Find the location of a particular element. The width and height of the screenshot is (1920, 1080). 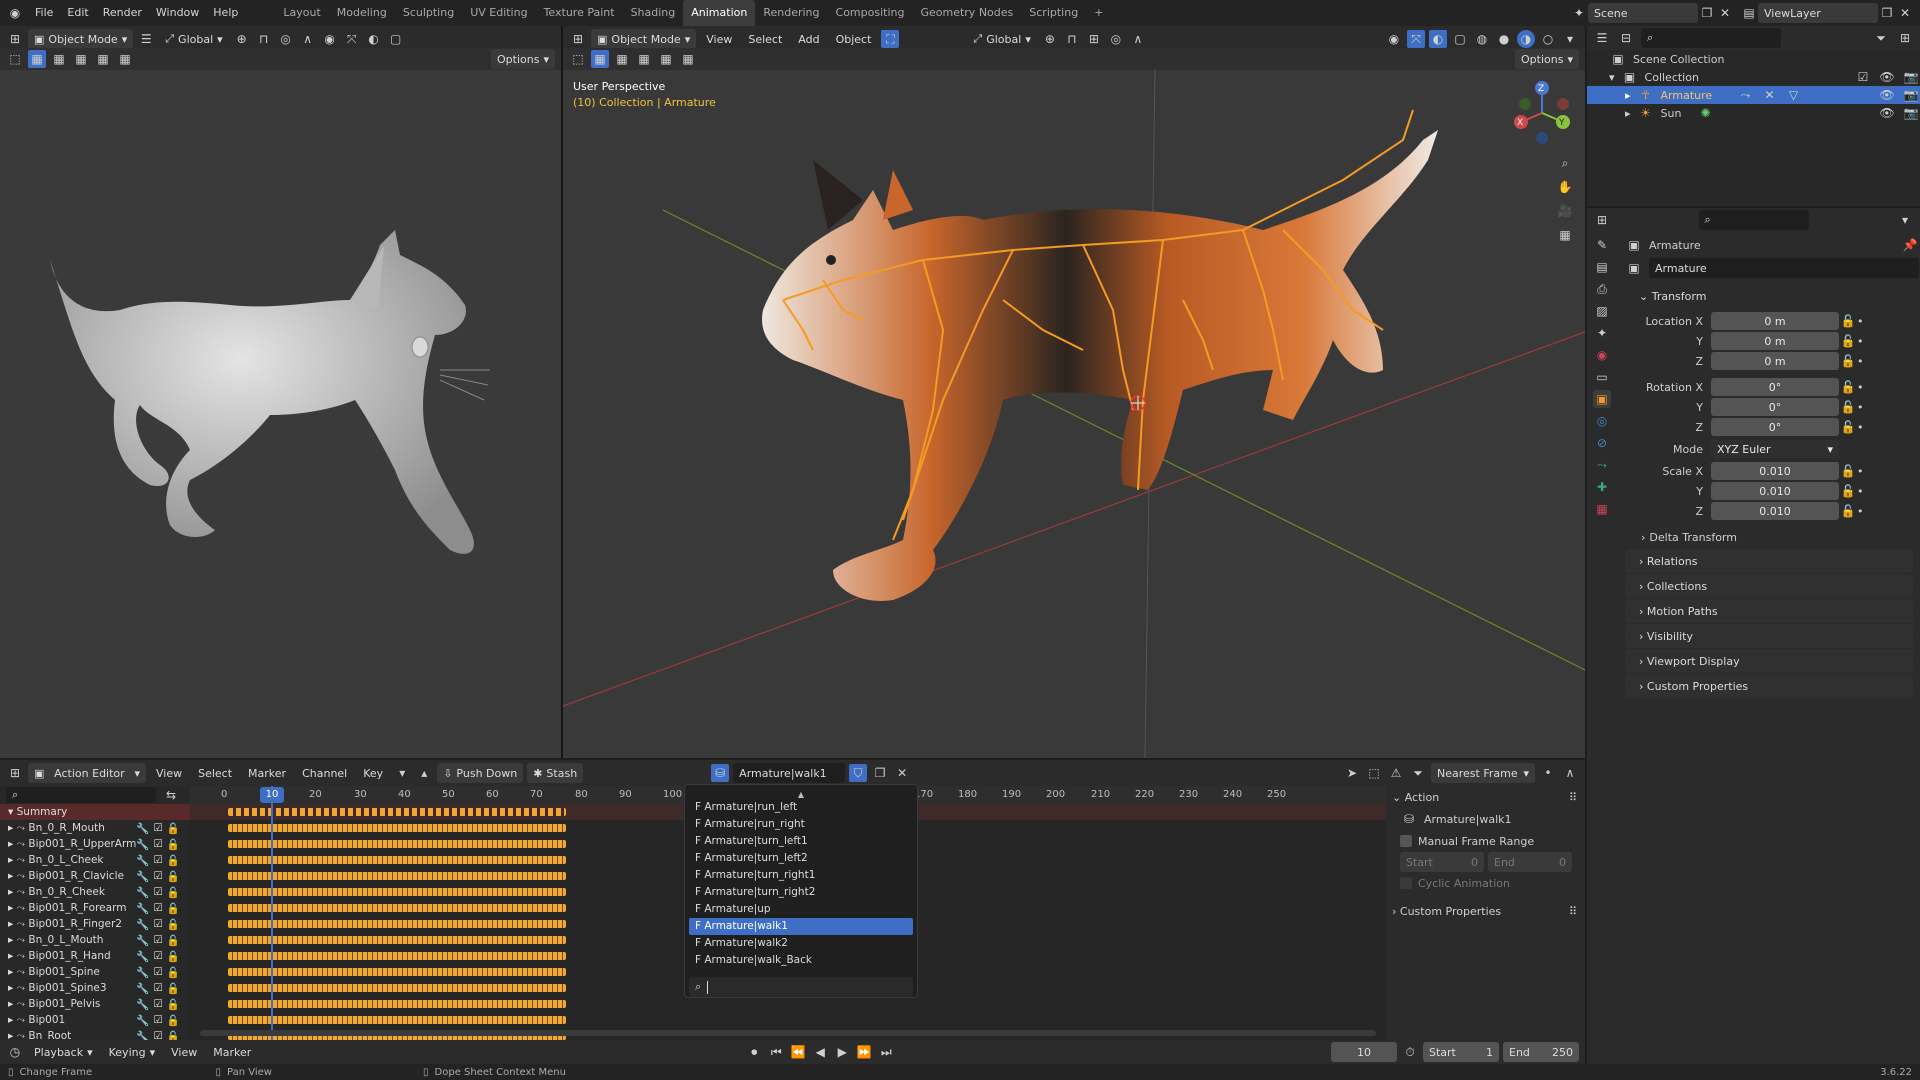

tab-animation: Animation is located at coordinates (719, 13).